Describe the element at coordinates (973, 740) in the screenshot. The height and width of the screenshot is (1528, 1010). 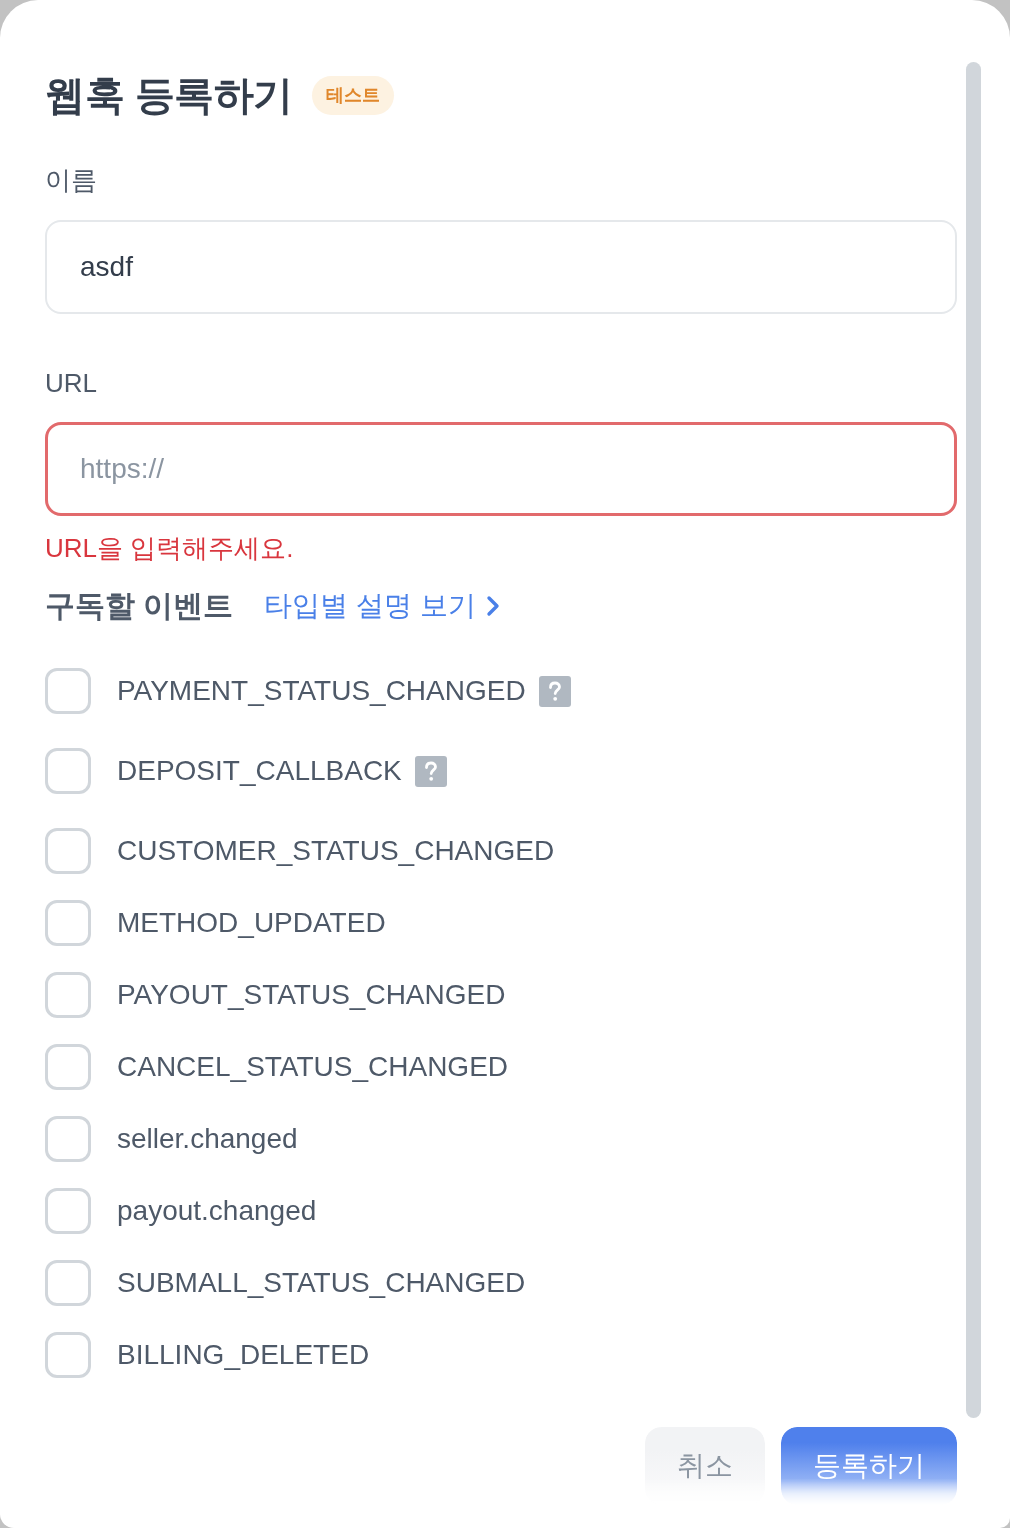
I see `scrollbar-thumb` at that location.